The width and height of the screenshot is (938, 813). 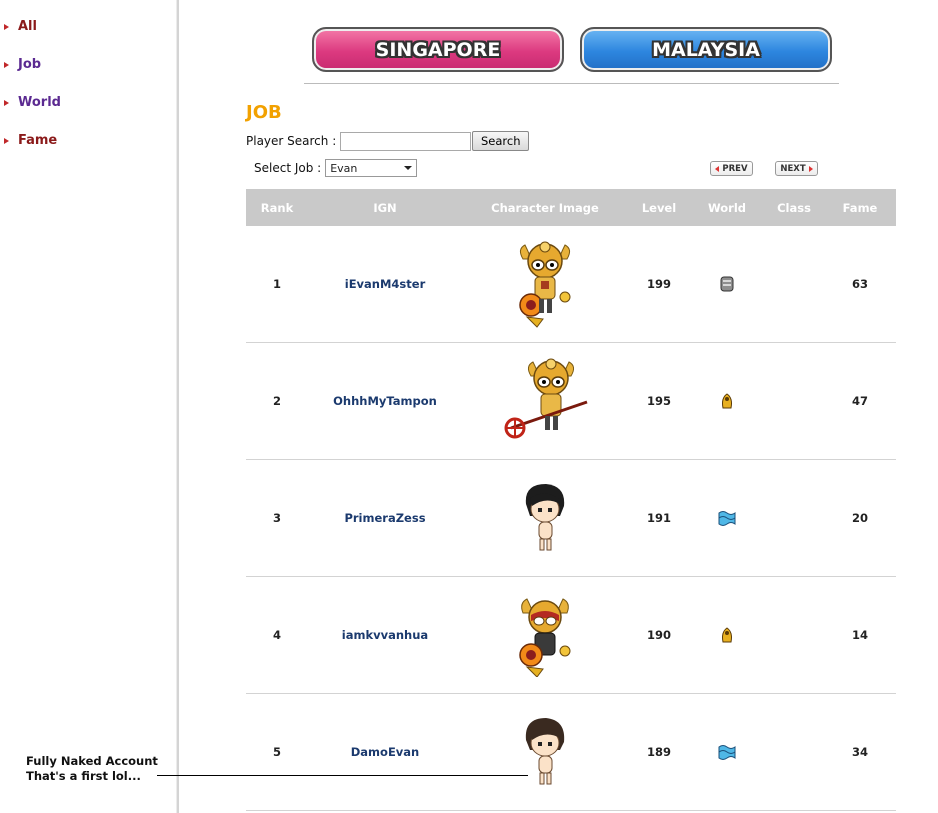 What do you see at coordinates (264, 112) in the screenshot?
I see `page-title: JOB` at bounding box center [264, 112].